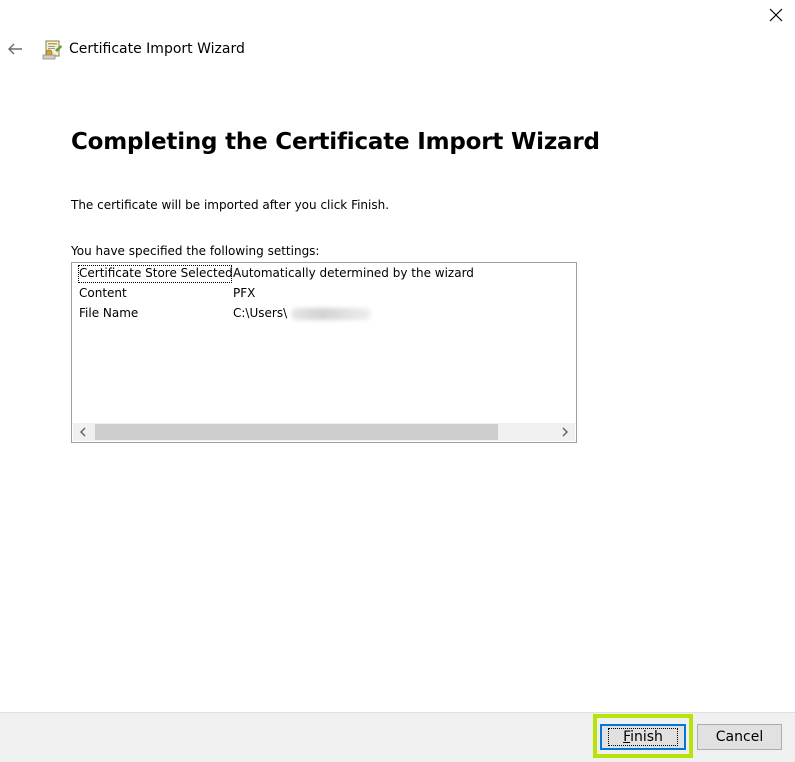 The image size is (795, 762). Describe the element at coordinates (739, 737) in the screenshot. I see `cancel-button: Cancel` at that location.